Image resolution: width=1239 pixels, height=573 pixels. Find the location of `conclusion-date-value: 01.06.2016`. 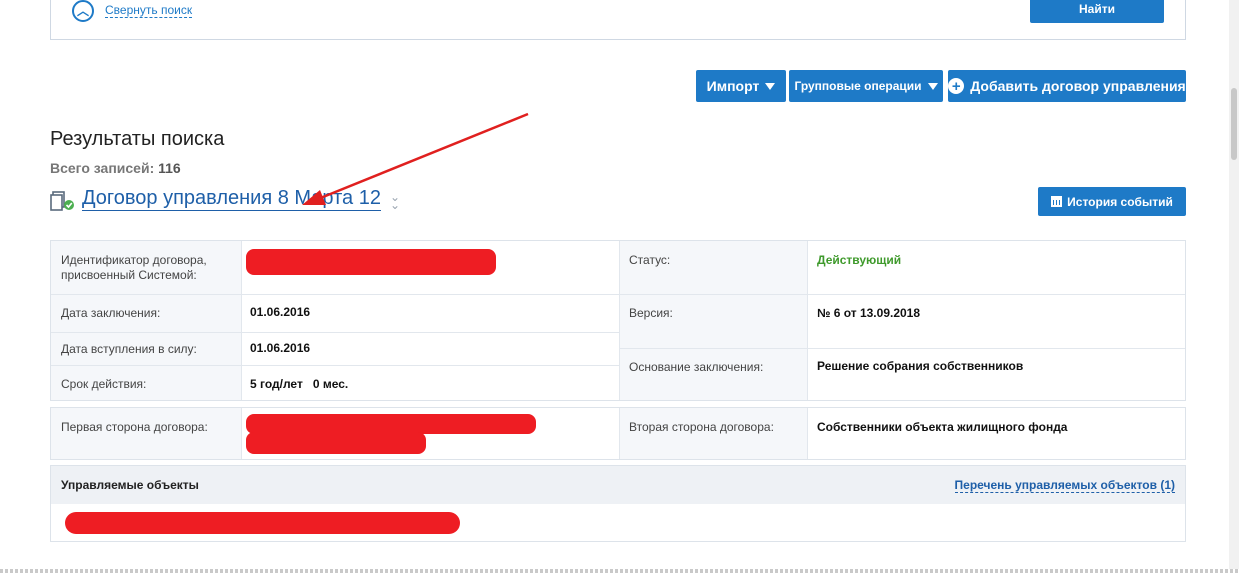

conclusion-date-value: 01.06.2016 is located at coordinates (280, 312).